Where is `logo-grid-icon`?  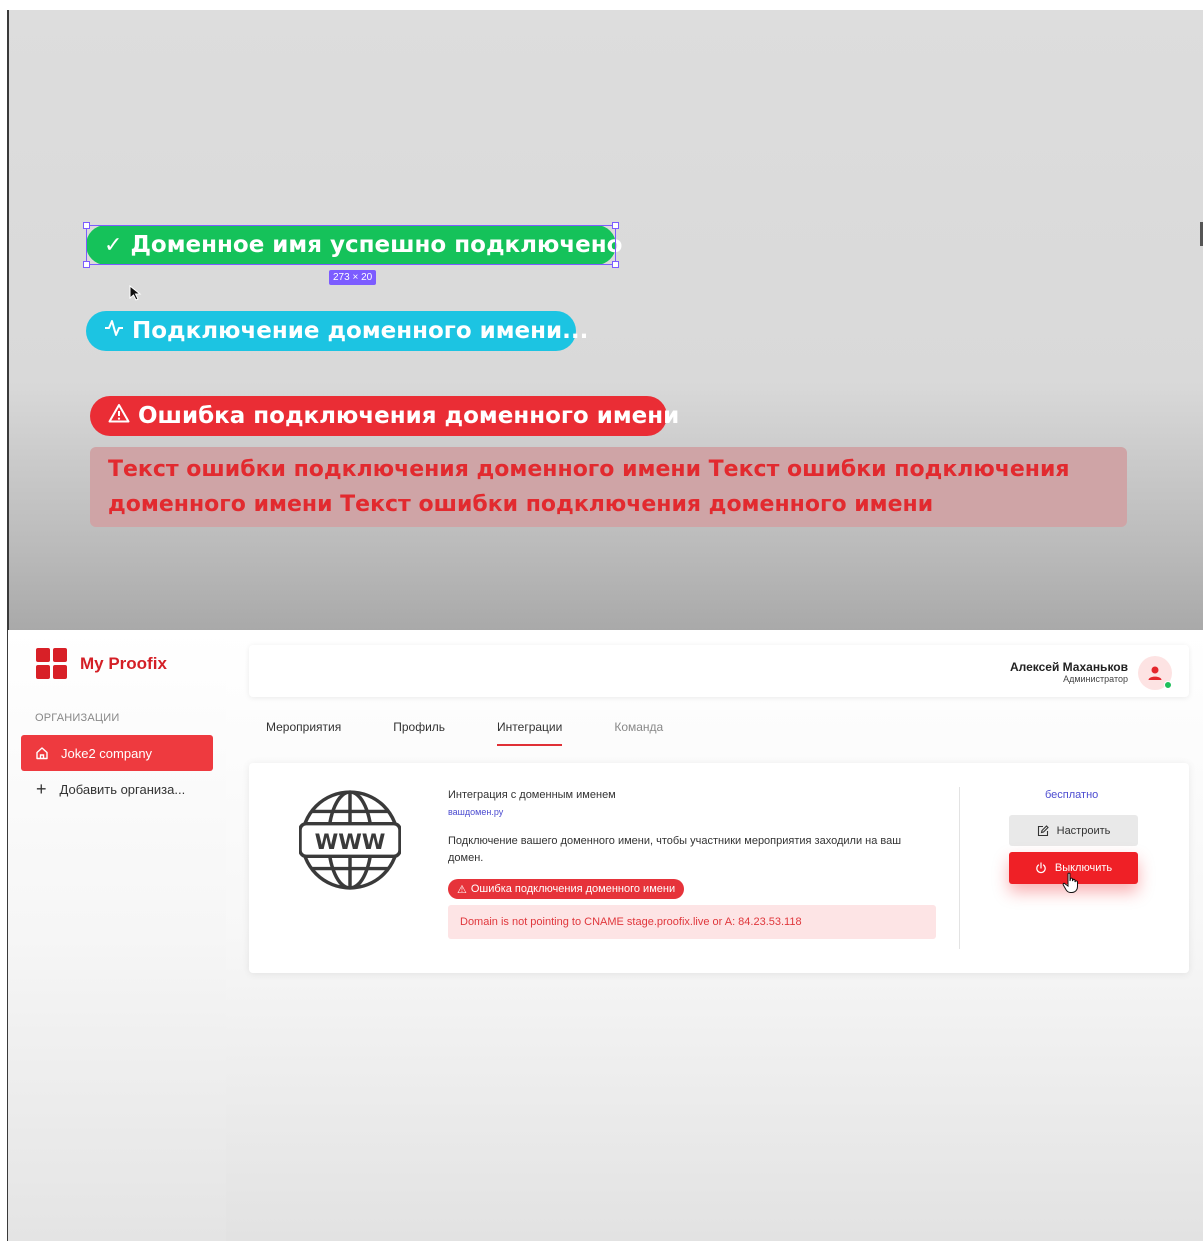 logo-grid-icon is located at coordinates (52, 664).